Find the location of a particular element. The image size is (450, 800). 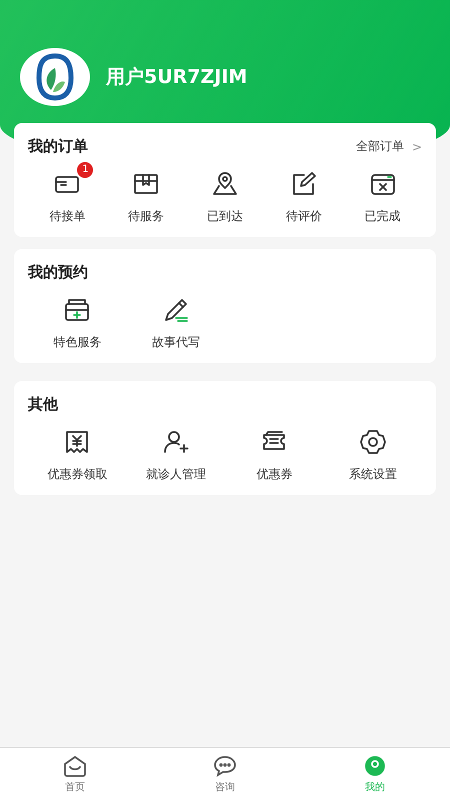

menu-item: 特色服务 is located at coordinates (77, 318).